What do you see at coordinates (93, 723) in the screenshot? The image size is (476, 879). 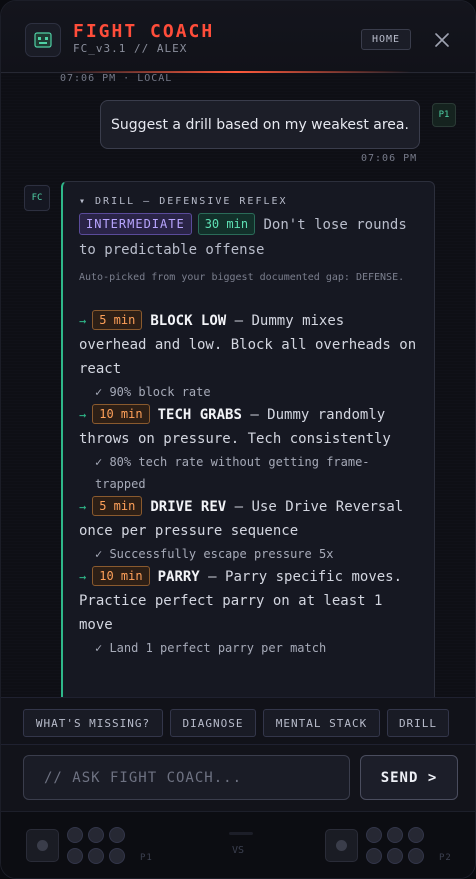 I see `whats-missing-button: WHAT'S MISSING?` at bounding box center [93, 723].